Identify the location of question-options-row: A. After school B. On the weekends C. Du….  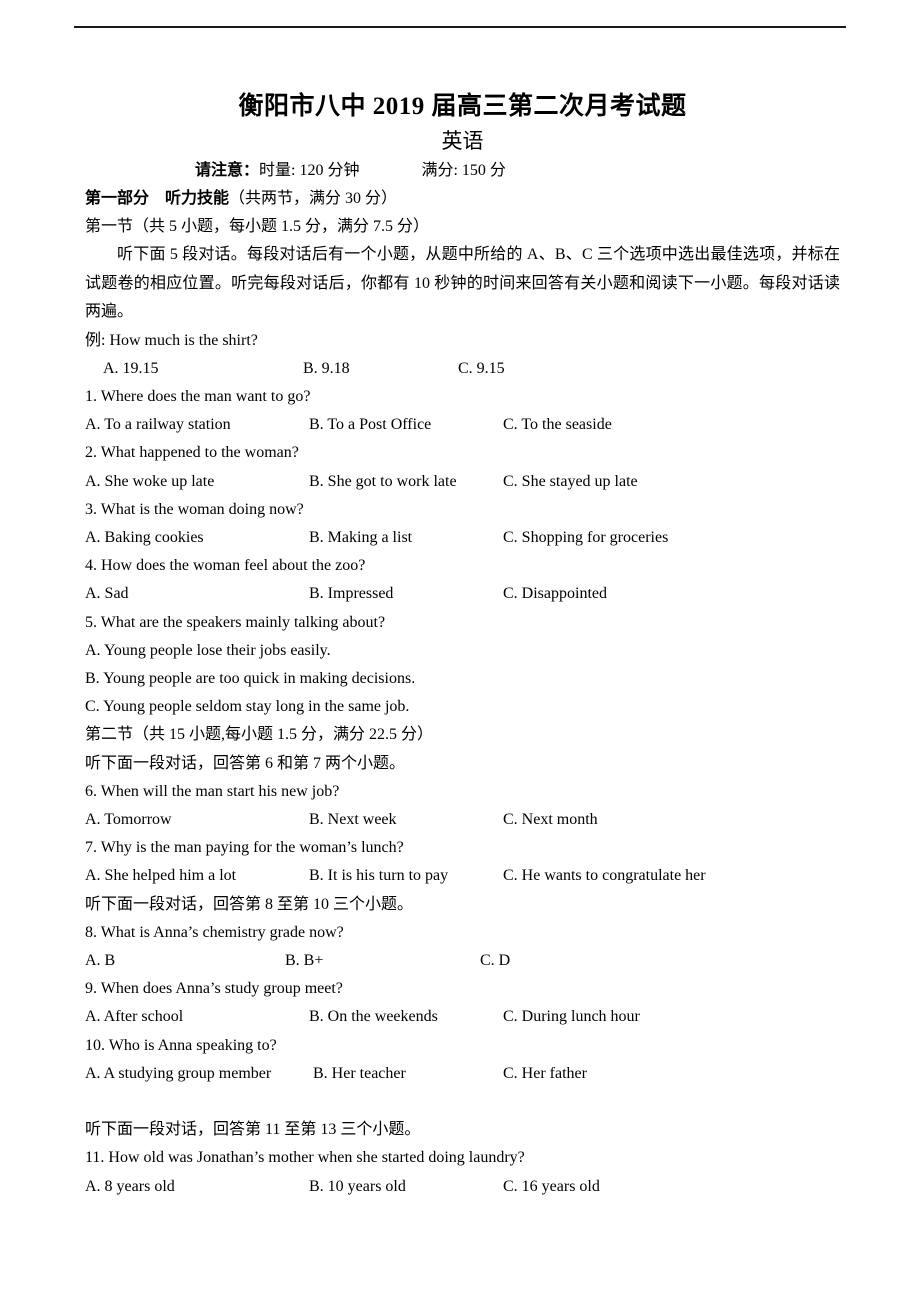
(462, 1017).